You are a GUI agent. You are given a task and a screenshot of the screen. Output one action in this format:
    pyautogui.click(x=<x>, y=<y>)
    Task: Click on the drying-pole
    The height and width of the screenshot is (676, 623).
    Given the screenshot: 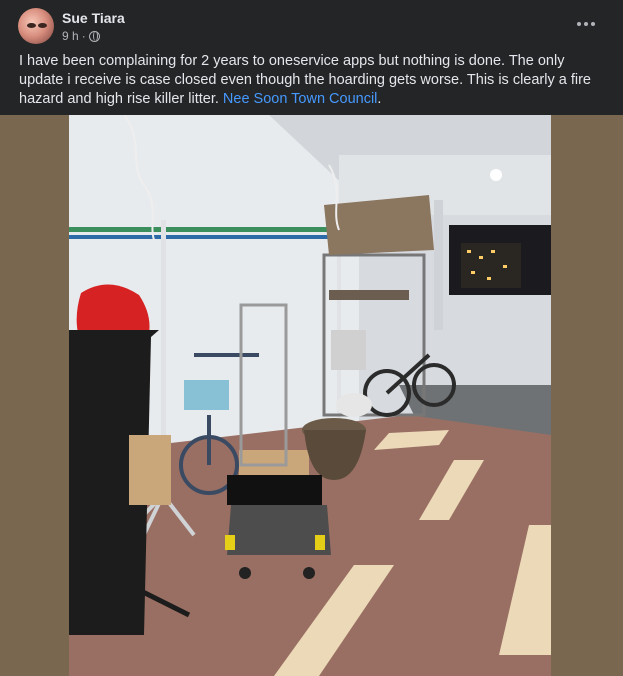 What is the action you would take?
    pyautogui.click(x=204, y=229)
    